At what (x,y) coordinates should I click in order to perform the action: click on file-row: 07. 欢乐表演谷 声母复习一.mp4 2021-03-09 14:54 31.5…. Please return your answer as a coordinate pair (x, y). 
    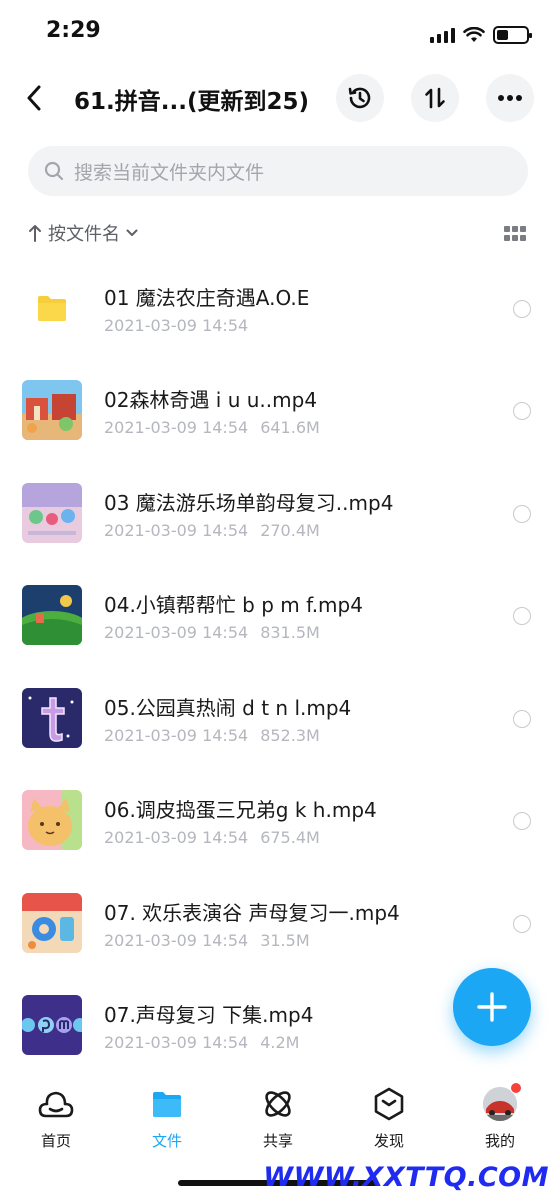
    Looking at the image, I should click on (277, 924).